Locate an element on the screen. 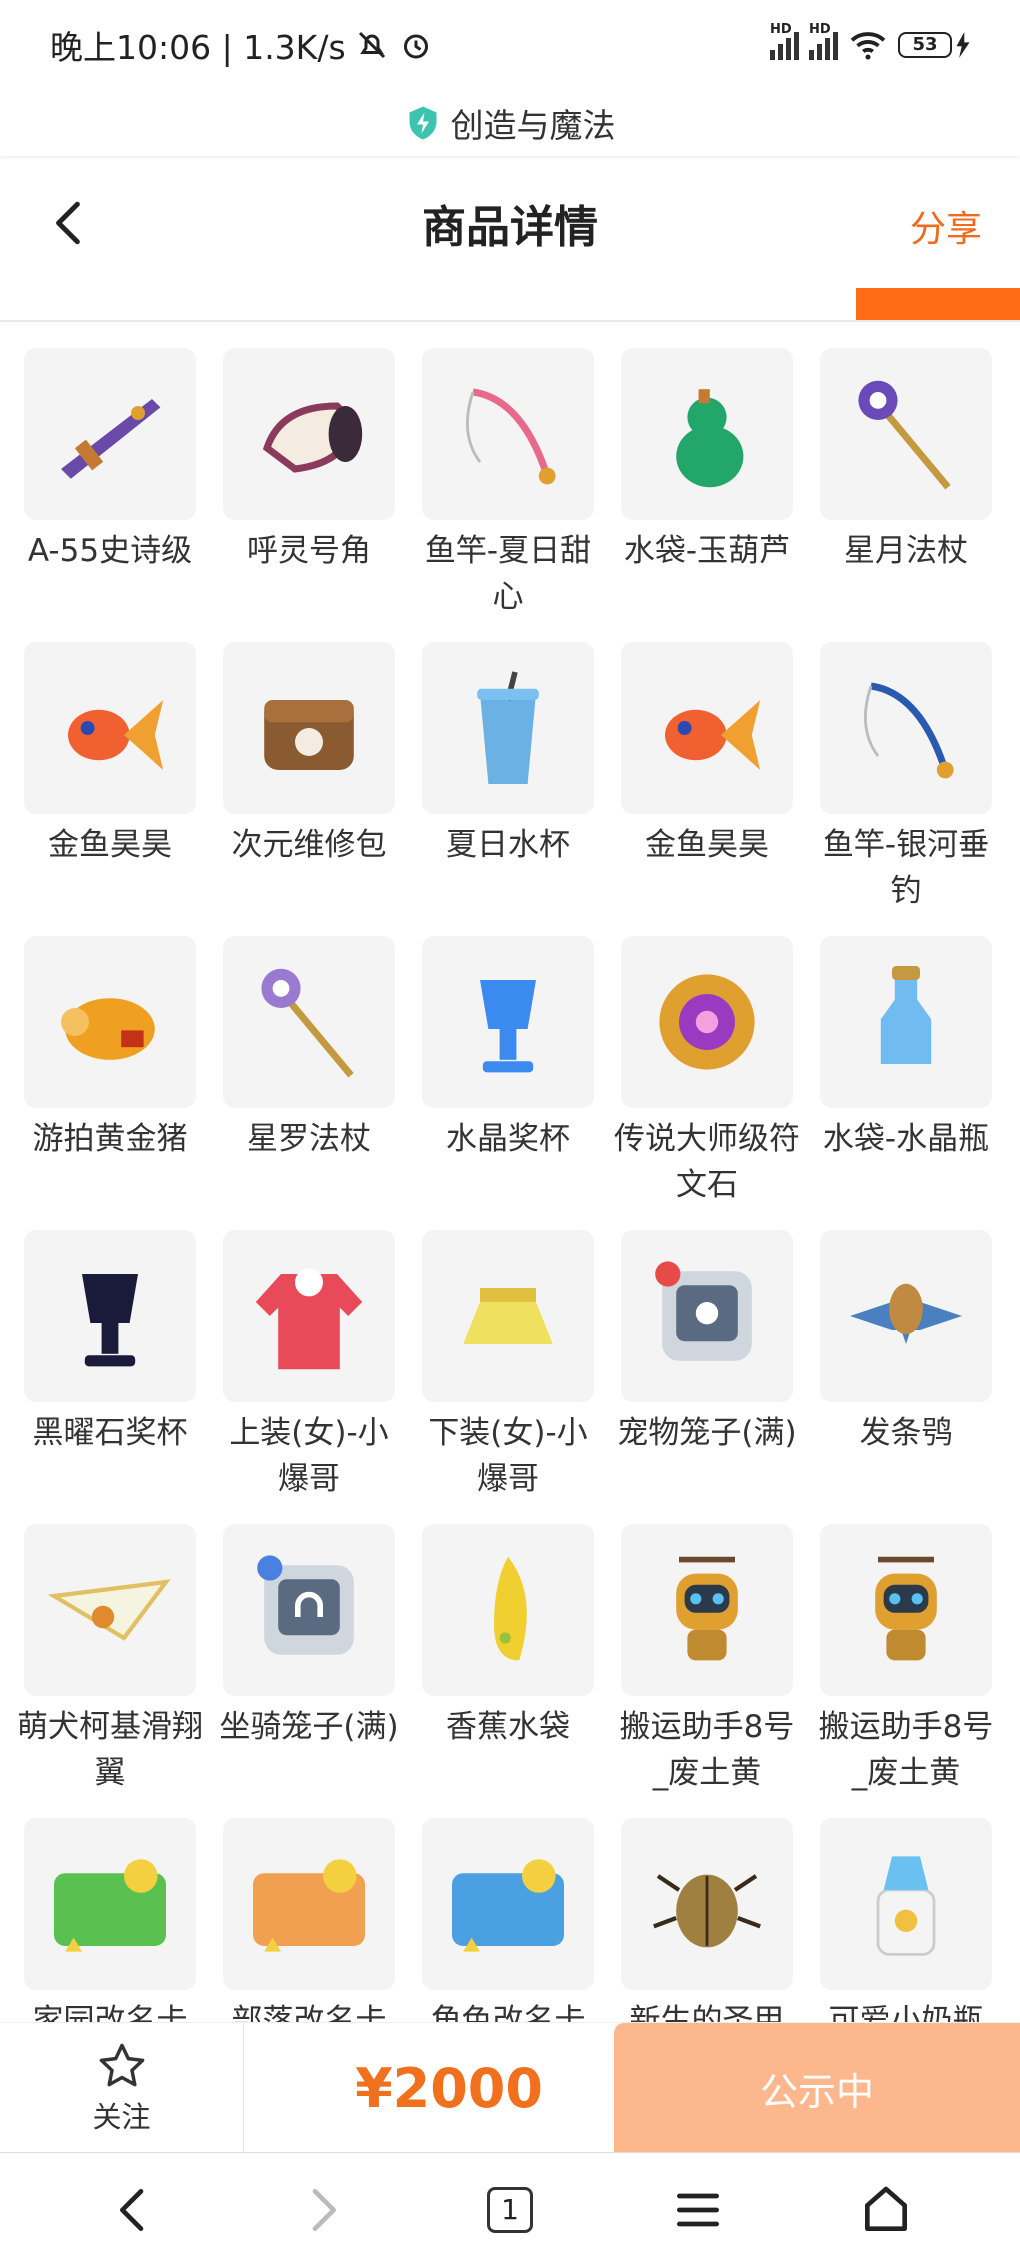 Image resolution: width=1020 pixels, height=2267 pixels. item-label: 夏日水杯 is located at coordinates (508, 845).